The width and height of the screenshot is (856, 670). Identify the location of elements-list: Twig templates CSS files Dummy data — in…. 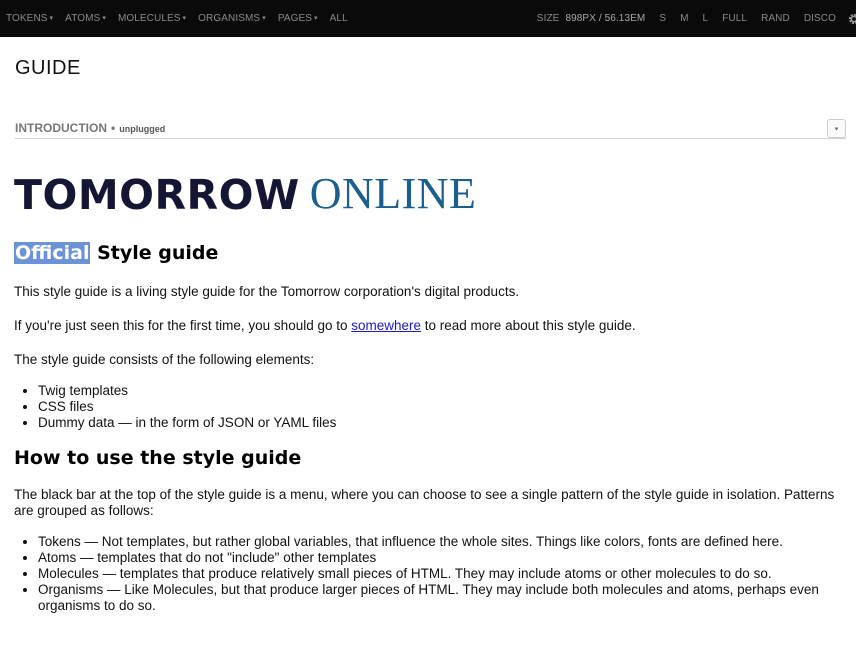
(427, 407).